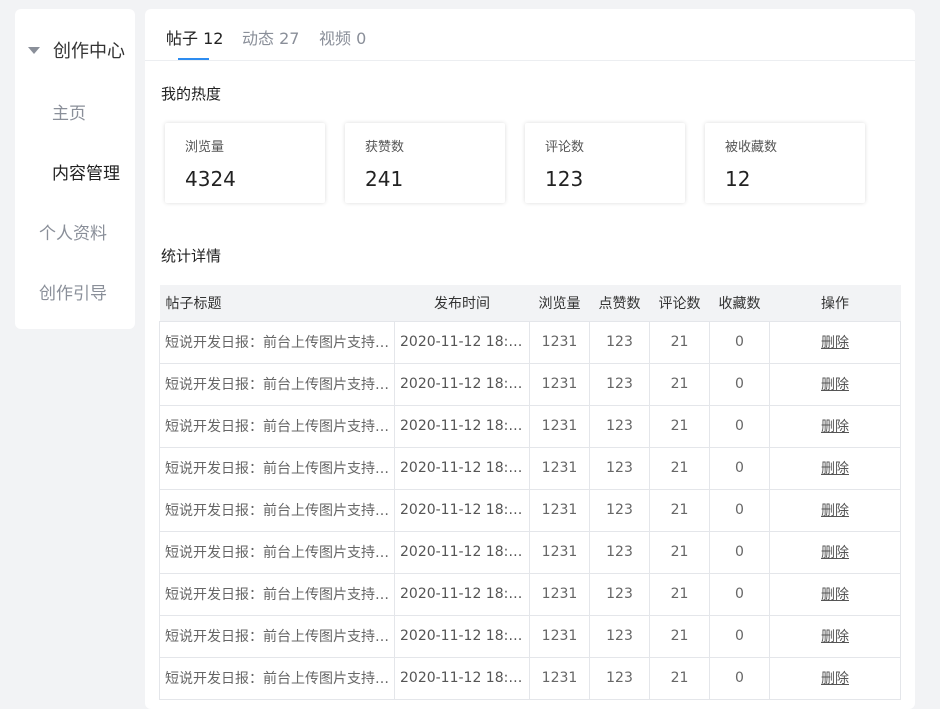  Describe the element at coordinates (69, 111) in the screenshot. I see `sidebar-item-home: 主页` at that location.